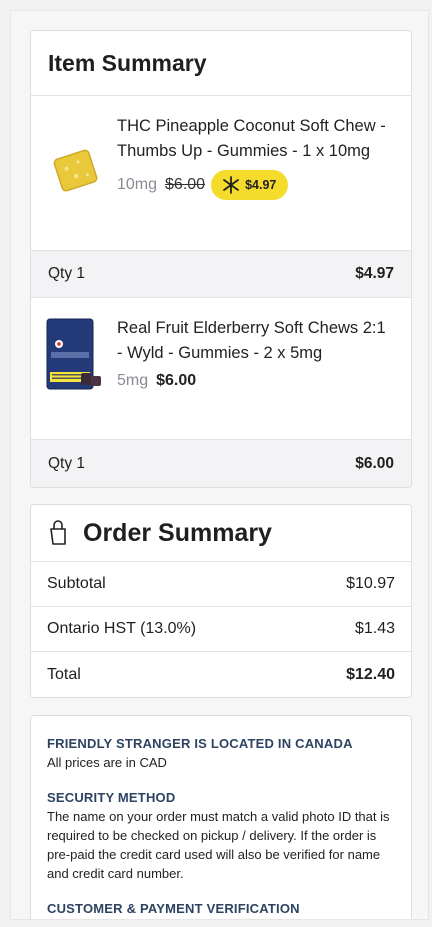 This screenshot has width=432, height=927. I want to click on tax-row: Ontario HST (13.0%) $1.43, so click(221, 629).